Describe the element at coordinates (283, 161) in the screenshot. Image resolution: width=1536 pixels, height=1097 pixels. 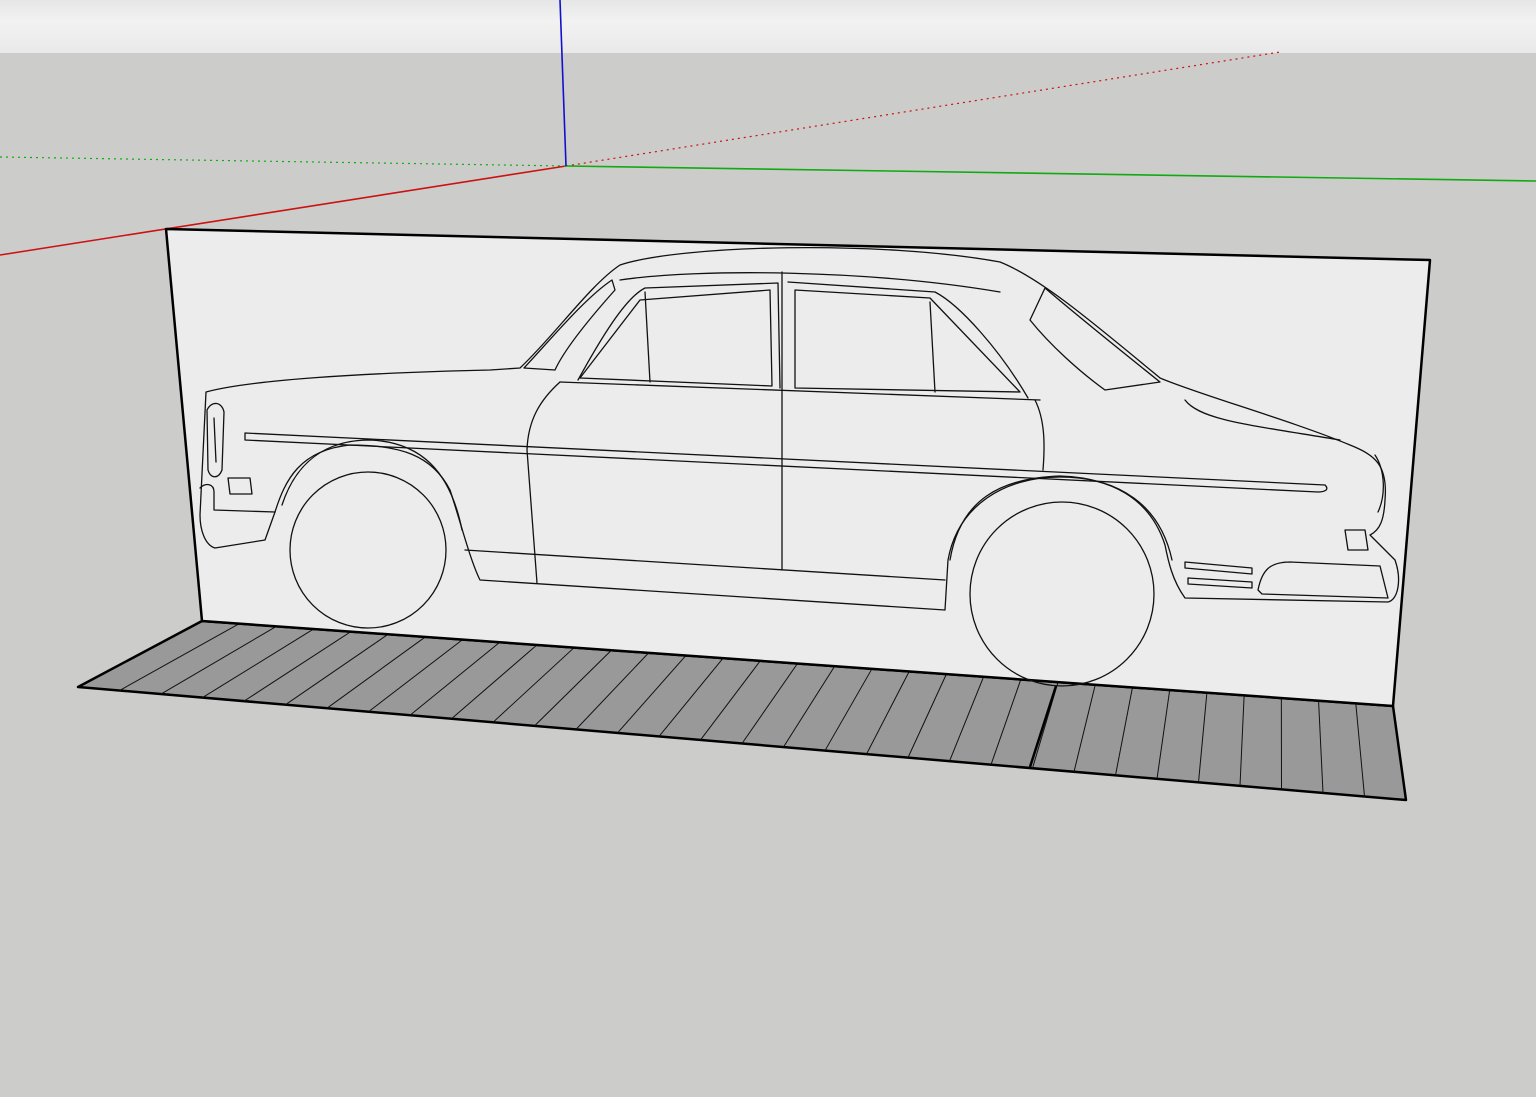
I see `green-axis-dotted` at that location.